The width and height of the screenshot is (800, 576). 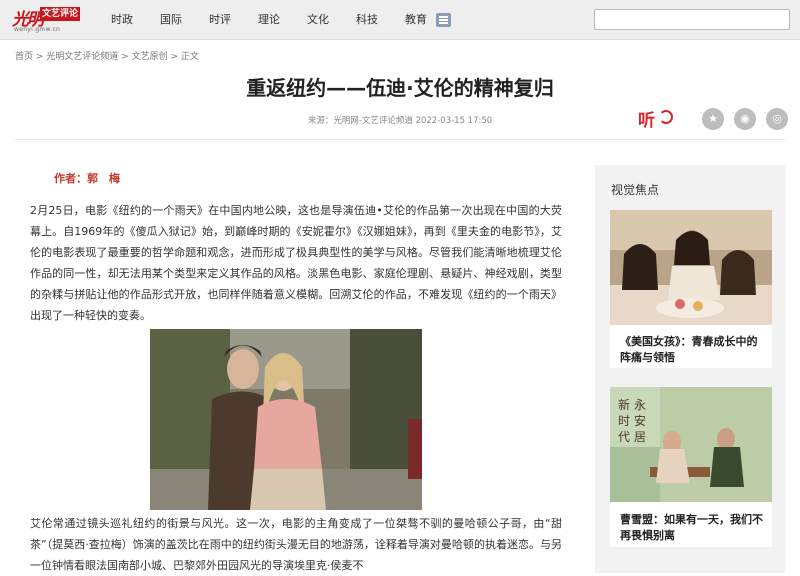 What do you see at coordinates (777, 119) in the screenshot?
I see `weibo-icon: ◎` at bounding box center [777, 119].